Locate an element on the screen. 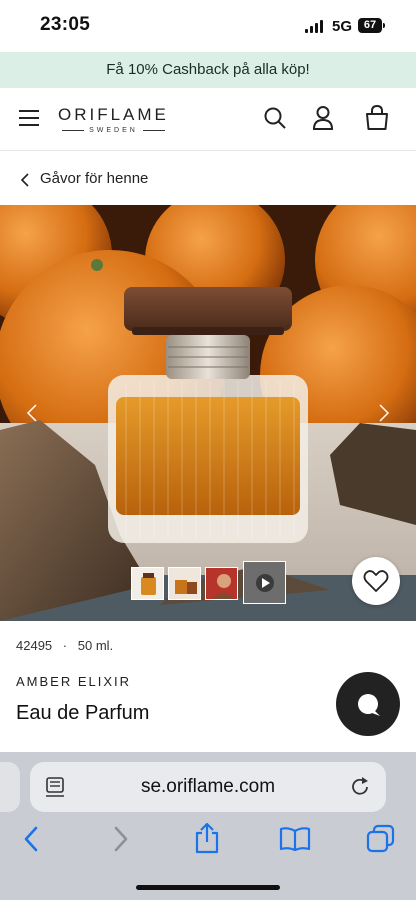  product-code: 42495 is located at coordinates (34, 645).